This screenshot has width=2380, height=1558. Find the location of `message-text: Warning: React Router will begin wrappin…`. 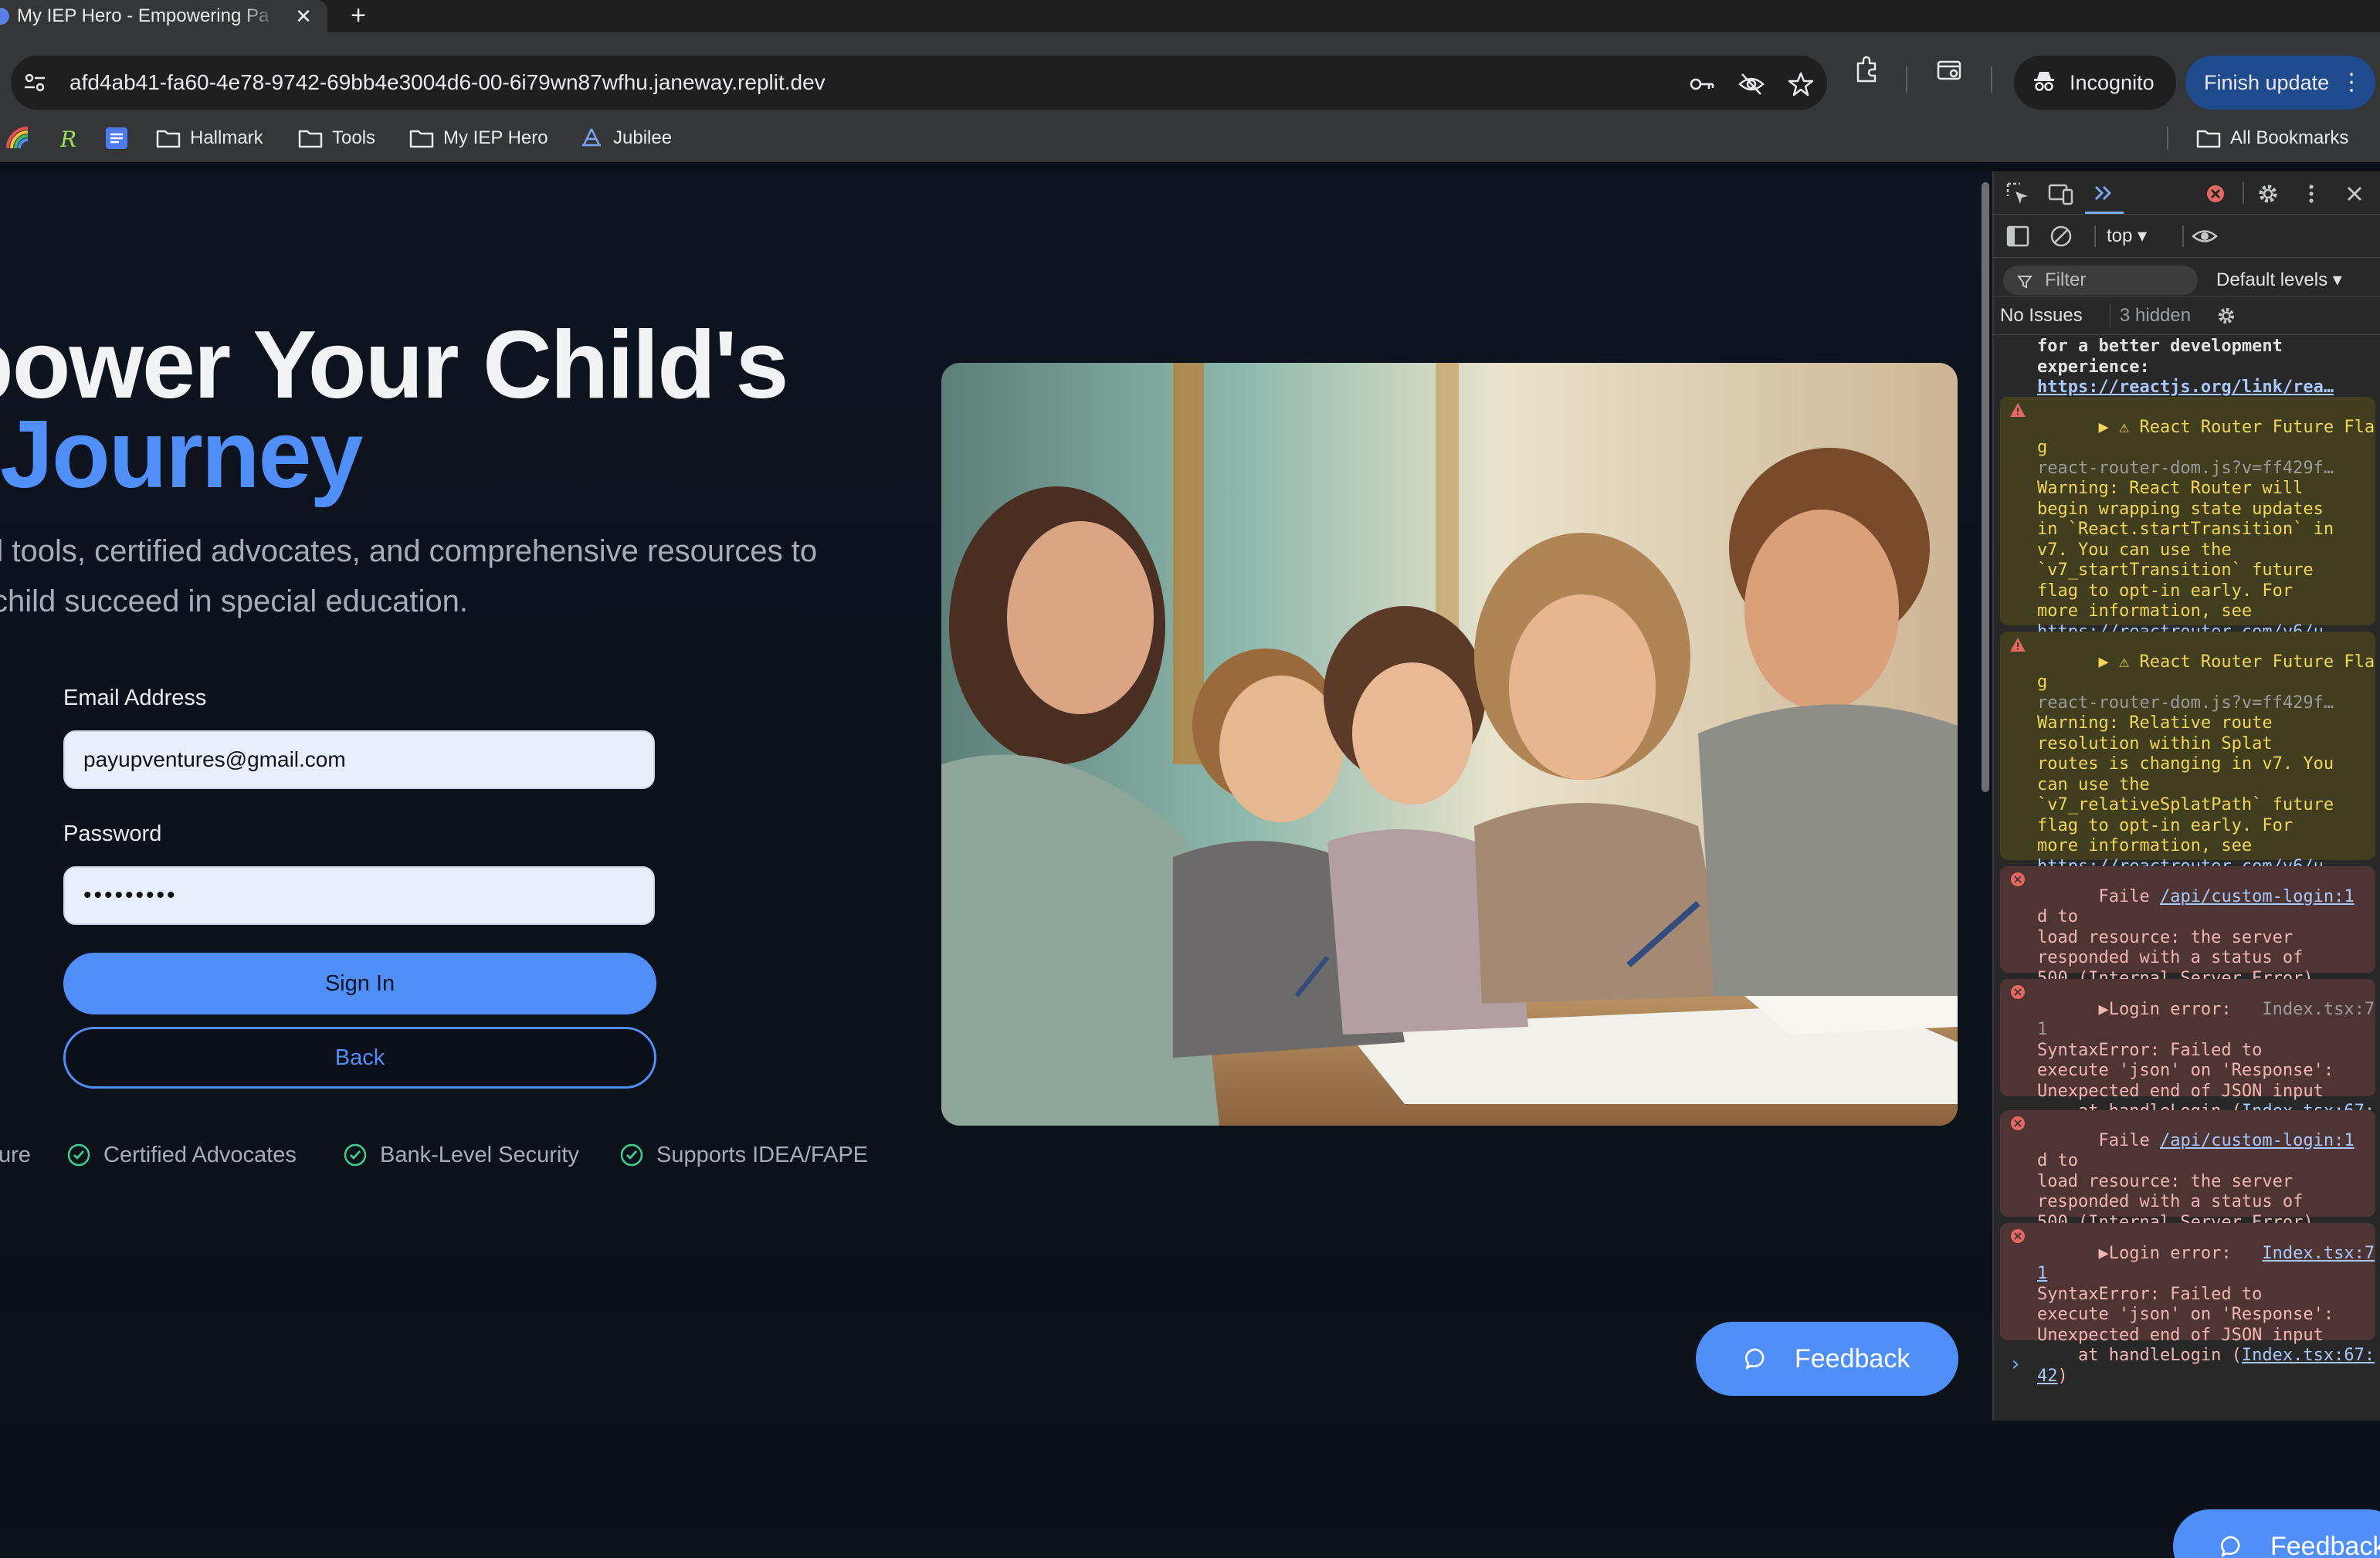

message-text: Warning: React Router will begin wrappin… is located at coordinates (2185, 550).